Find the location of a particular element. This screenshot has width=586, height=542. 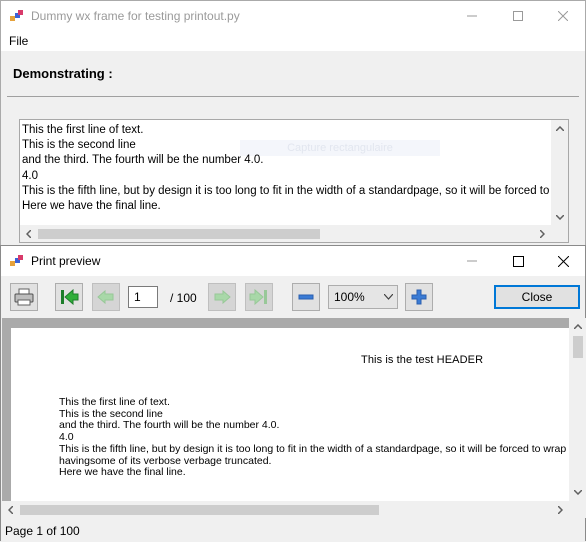

close-preview-button: Close is located at coordinates (537, 297).